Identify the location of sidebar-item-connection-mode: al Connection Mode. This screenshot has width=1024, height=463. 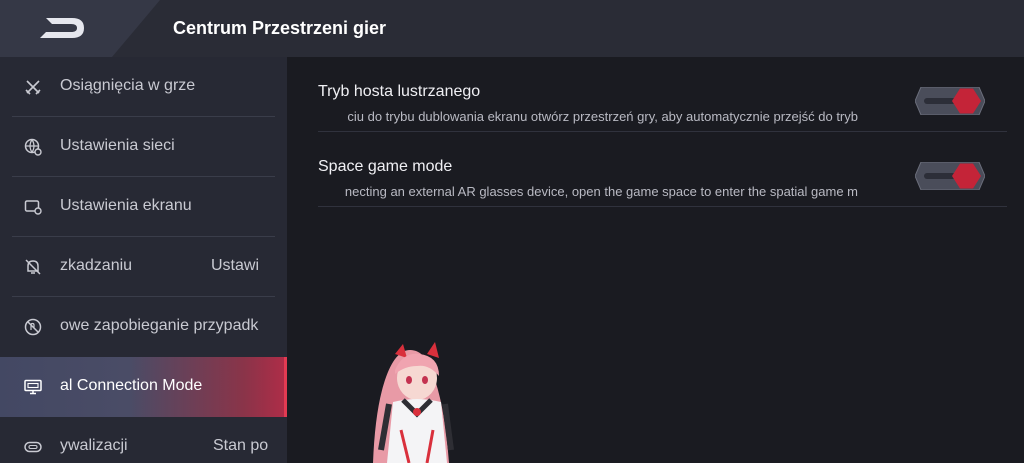
(143, 387).